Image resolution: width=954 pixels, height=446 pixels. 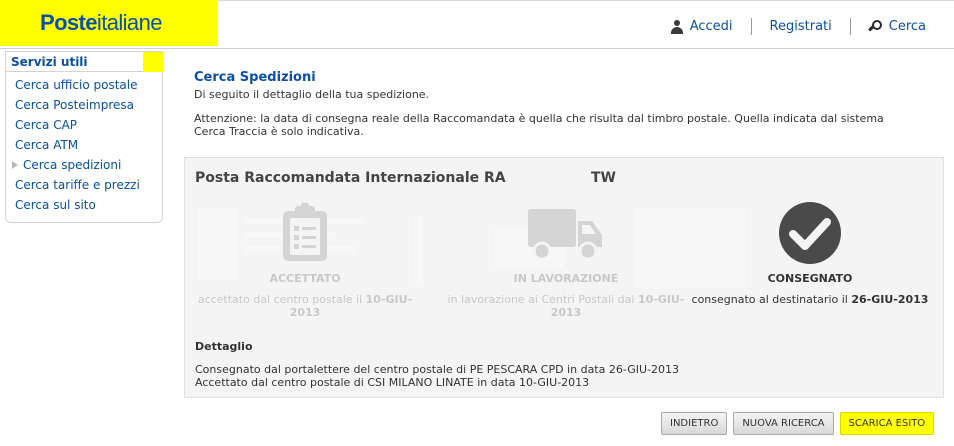 I want to click on header: Posteitaliane Accedi Registrati Cerca, so click(x=477, y=24).